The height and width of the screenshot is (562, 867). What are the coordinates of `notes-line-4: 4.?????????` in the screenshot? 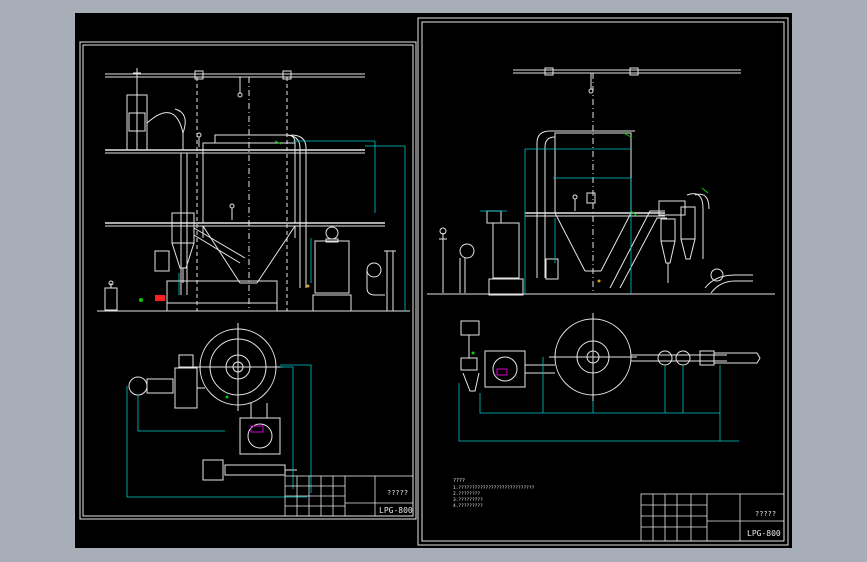 It's located at (468, 506).